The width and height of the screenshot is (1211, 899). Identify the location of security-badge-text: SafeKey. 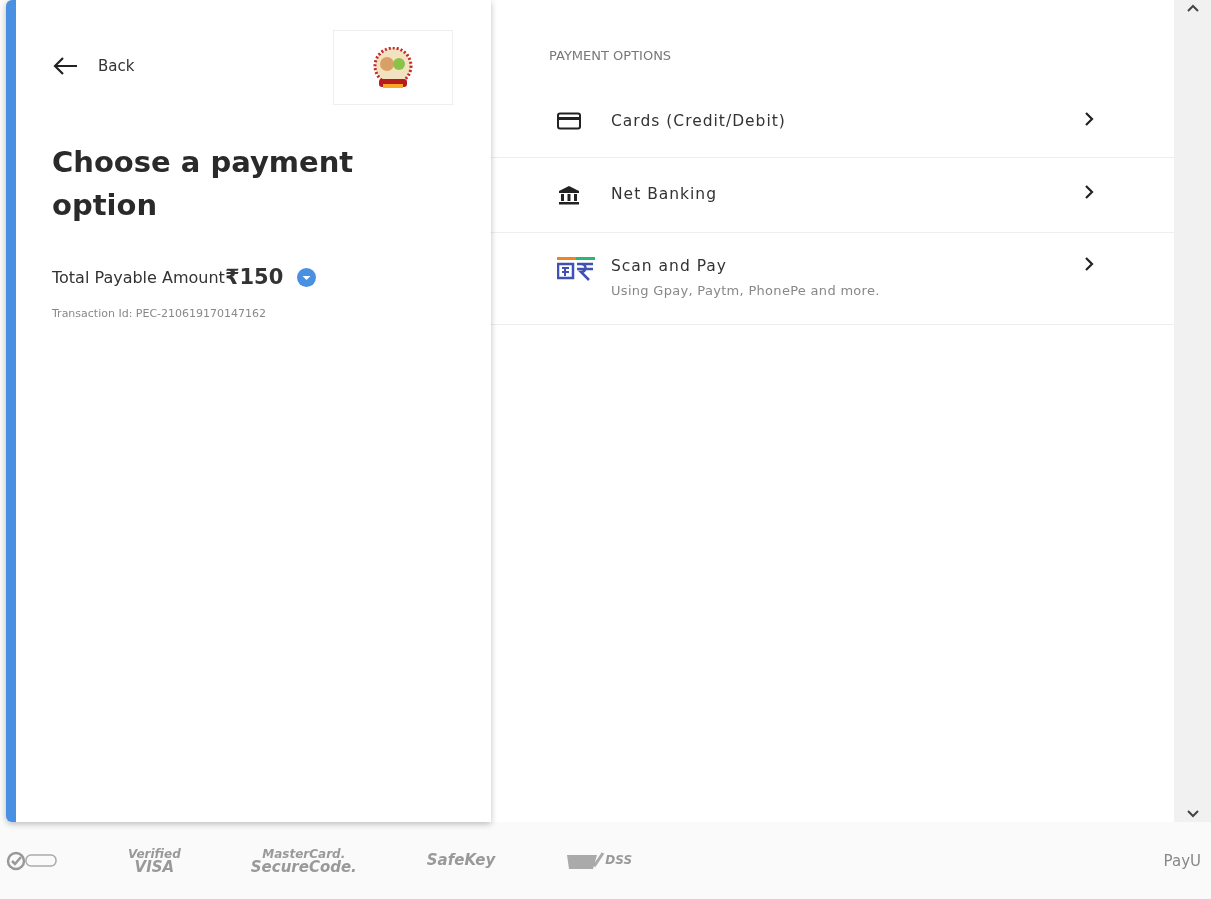
(461, 860).